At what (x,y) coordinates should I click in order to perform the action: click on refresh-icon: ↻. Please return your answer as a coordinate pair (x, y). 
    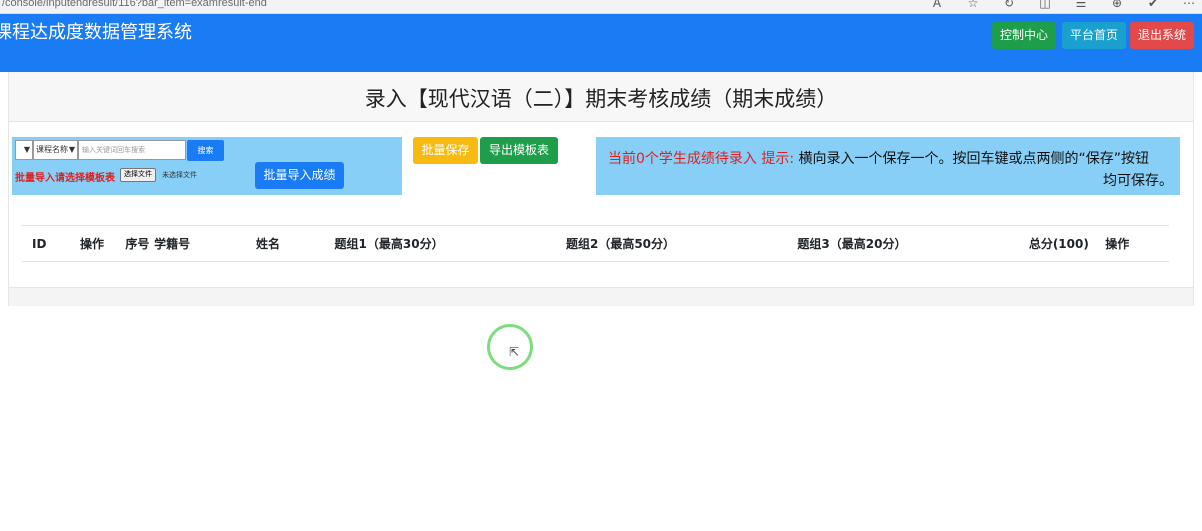
    Looking at the image, I should click on (1009, 5).